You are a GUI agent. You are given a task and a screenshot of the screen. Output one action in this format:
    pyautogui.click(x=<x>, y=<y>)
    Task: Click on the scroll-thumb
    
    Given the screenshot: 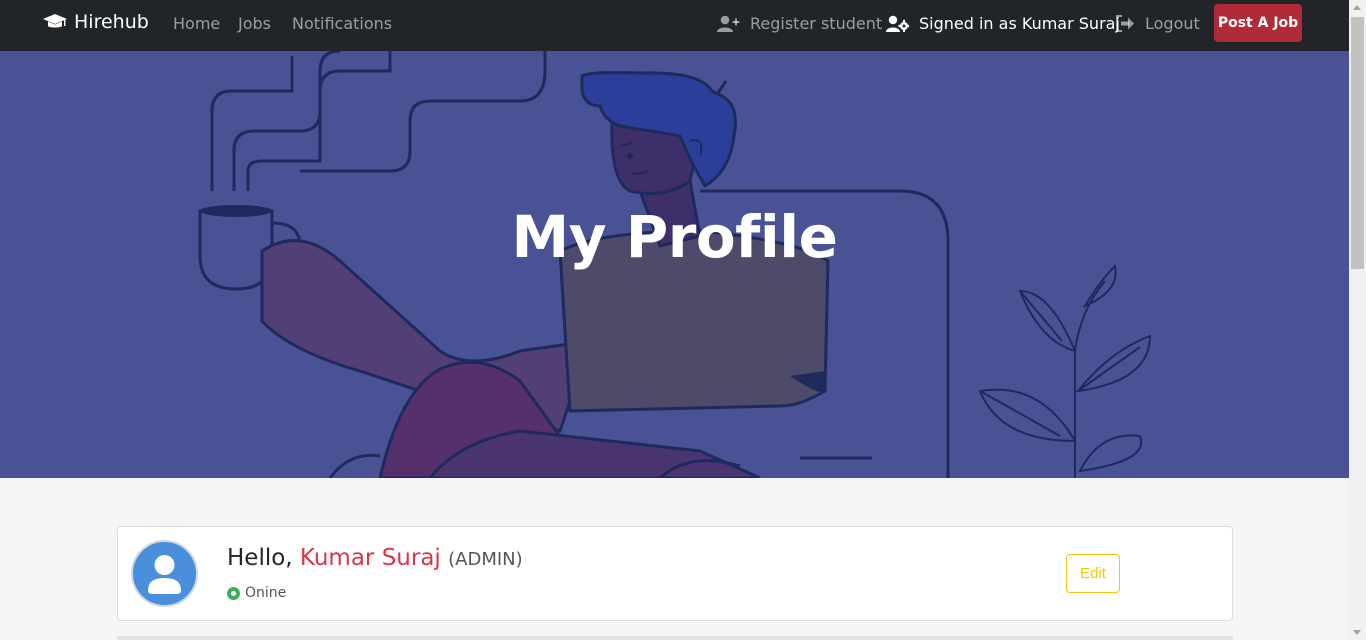 What is the action you would take?
    pyautogui.click(x=1357, y=143)
    